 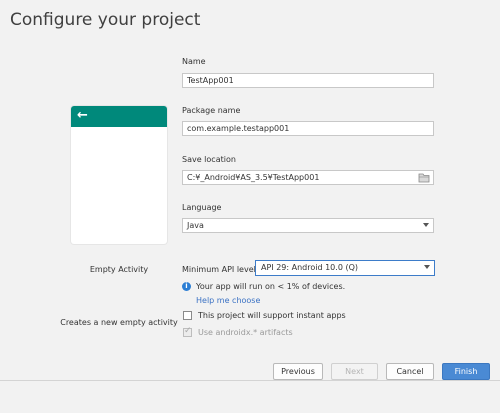 What do you see at coordinates (253, 177) in the screenshot?
I see `save-location-value: C:¥_Android¥AS_3.5¥TestApp001` at bounding box center [253, 177].